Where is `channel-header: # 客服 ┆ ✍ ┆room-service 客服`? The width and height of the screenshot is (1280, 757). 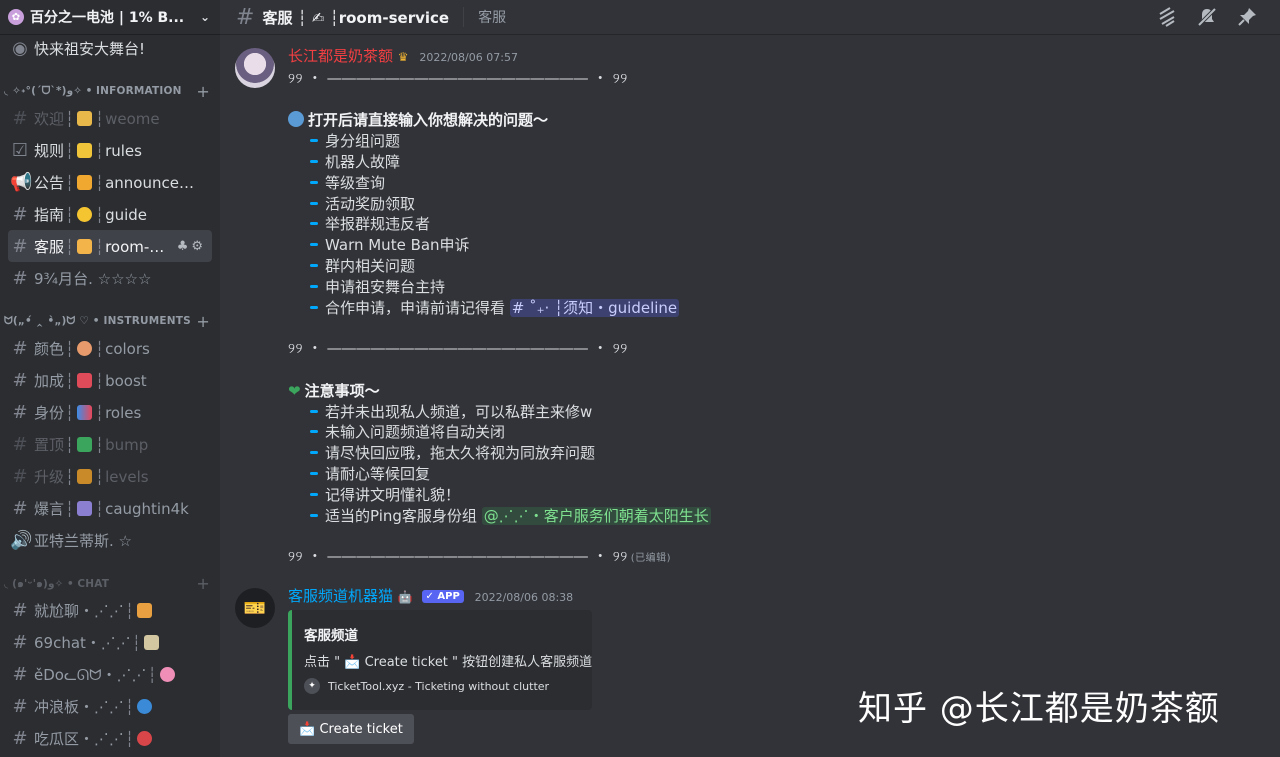 channel-header: # 客服 ┆ ✍ ┆room-service 客服 is located at coordinates (750, 17).